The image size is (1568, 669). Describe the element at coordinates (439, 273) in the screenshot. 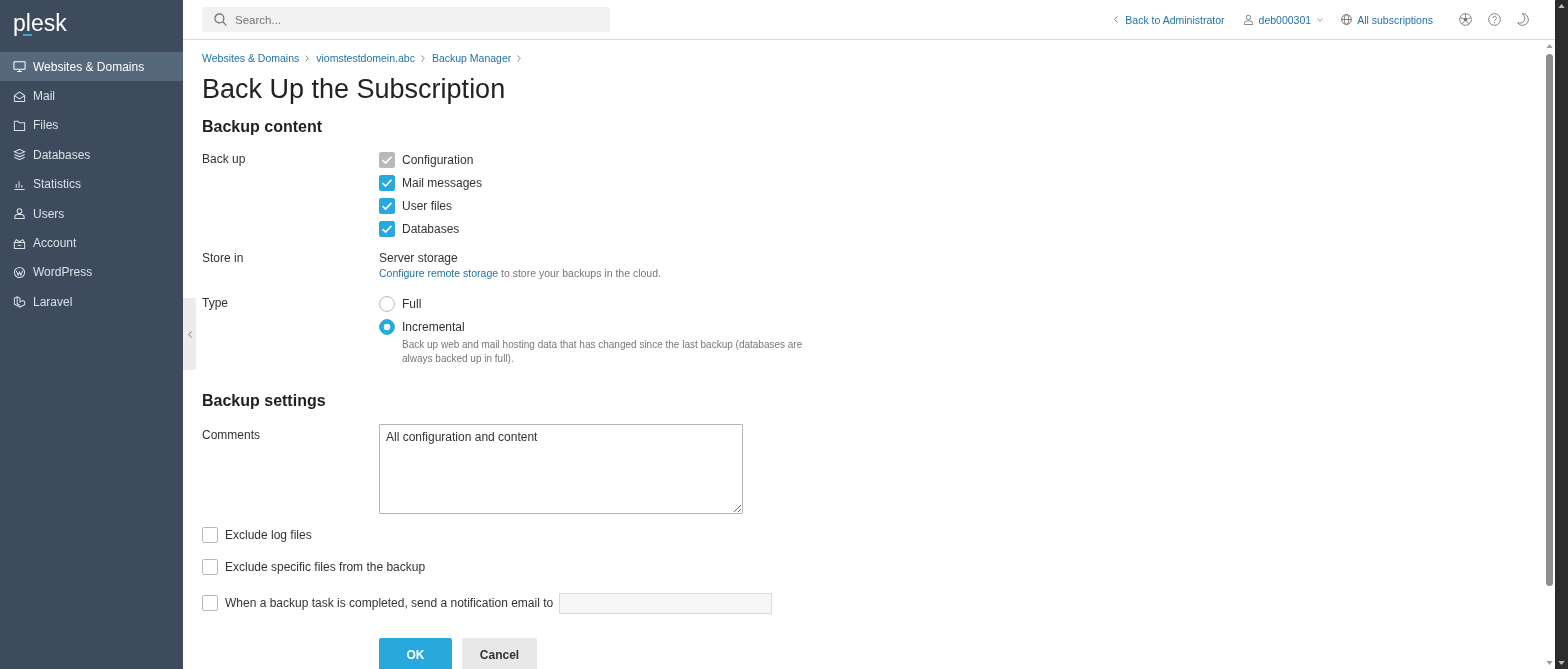

I see `remote-storage-link: Configure remote storage` at that location.